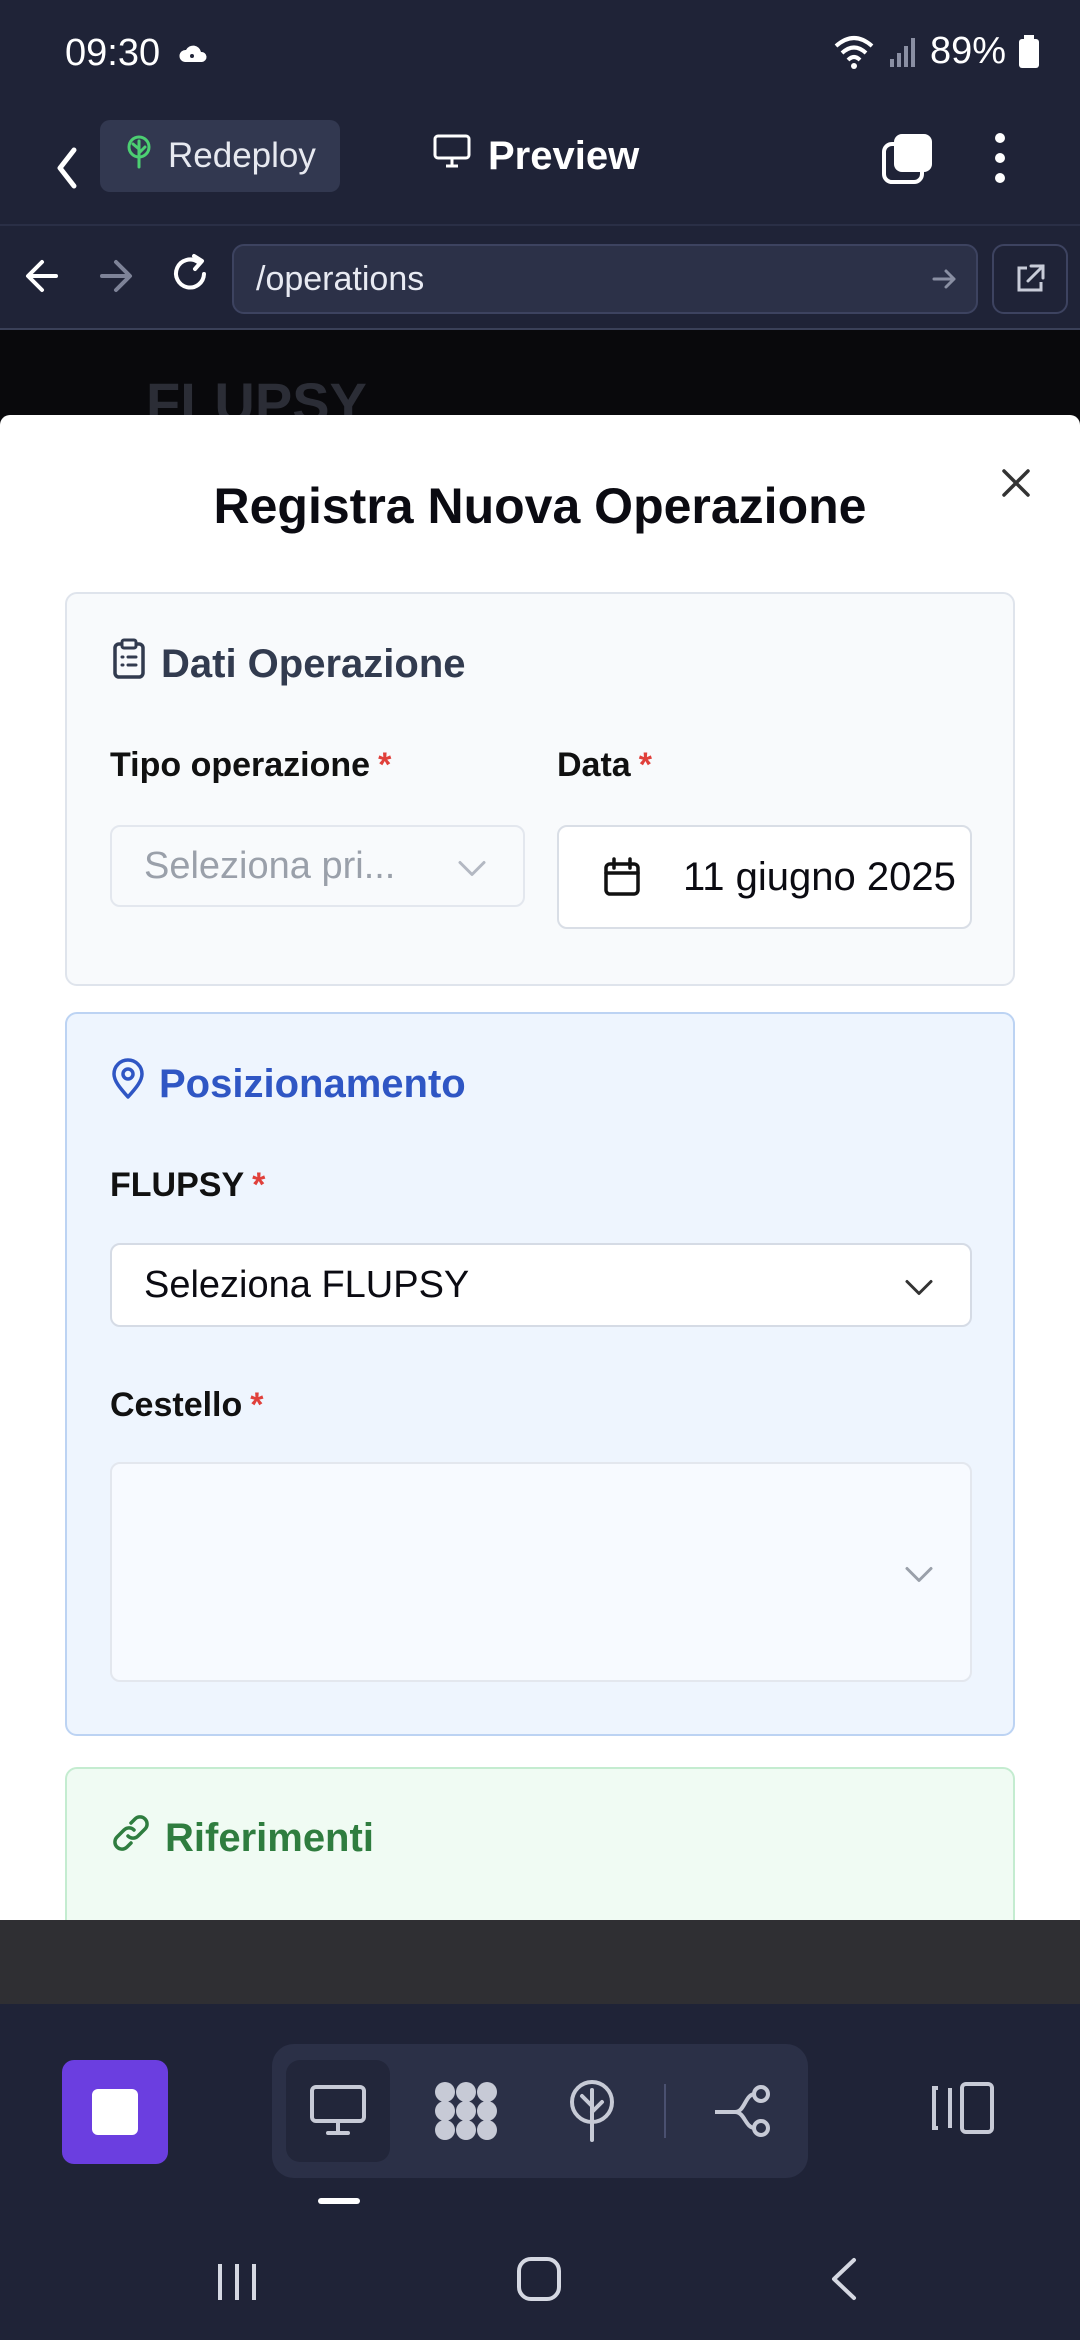 This screenshot has width=1080, height=2340. I want to click on flupsy-select: Seleziona FLUPSY, so click(541, 1285).